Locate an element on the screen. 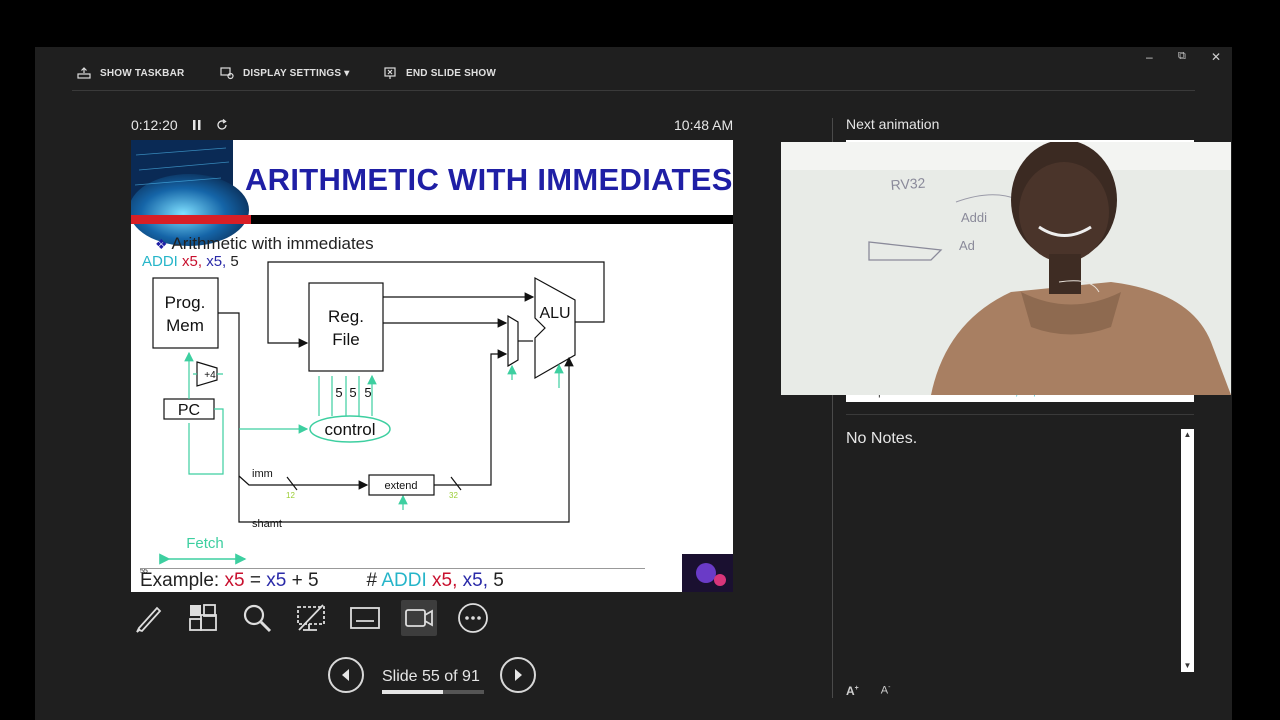 Image resolution: width=1280 pixels, height=720 pixels. next-arrow-icon is located at coordinates (518, 675).